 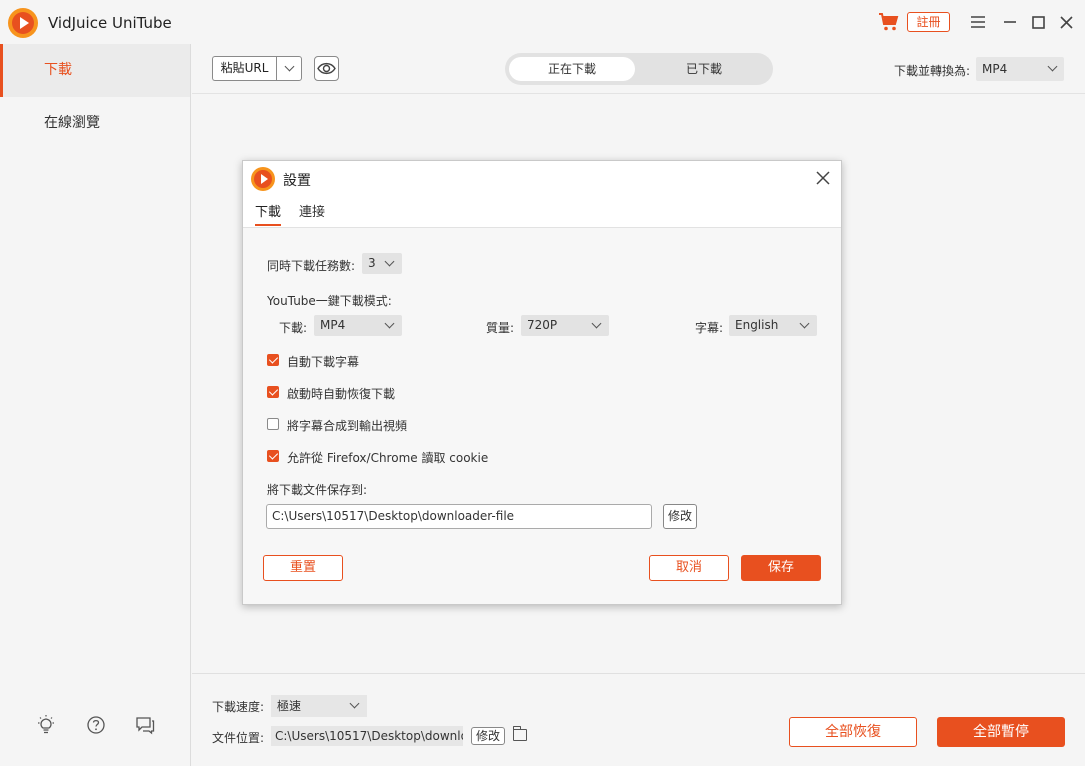 I want to click on folder-icon, so click(x=520, y=733).